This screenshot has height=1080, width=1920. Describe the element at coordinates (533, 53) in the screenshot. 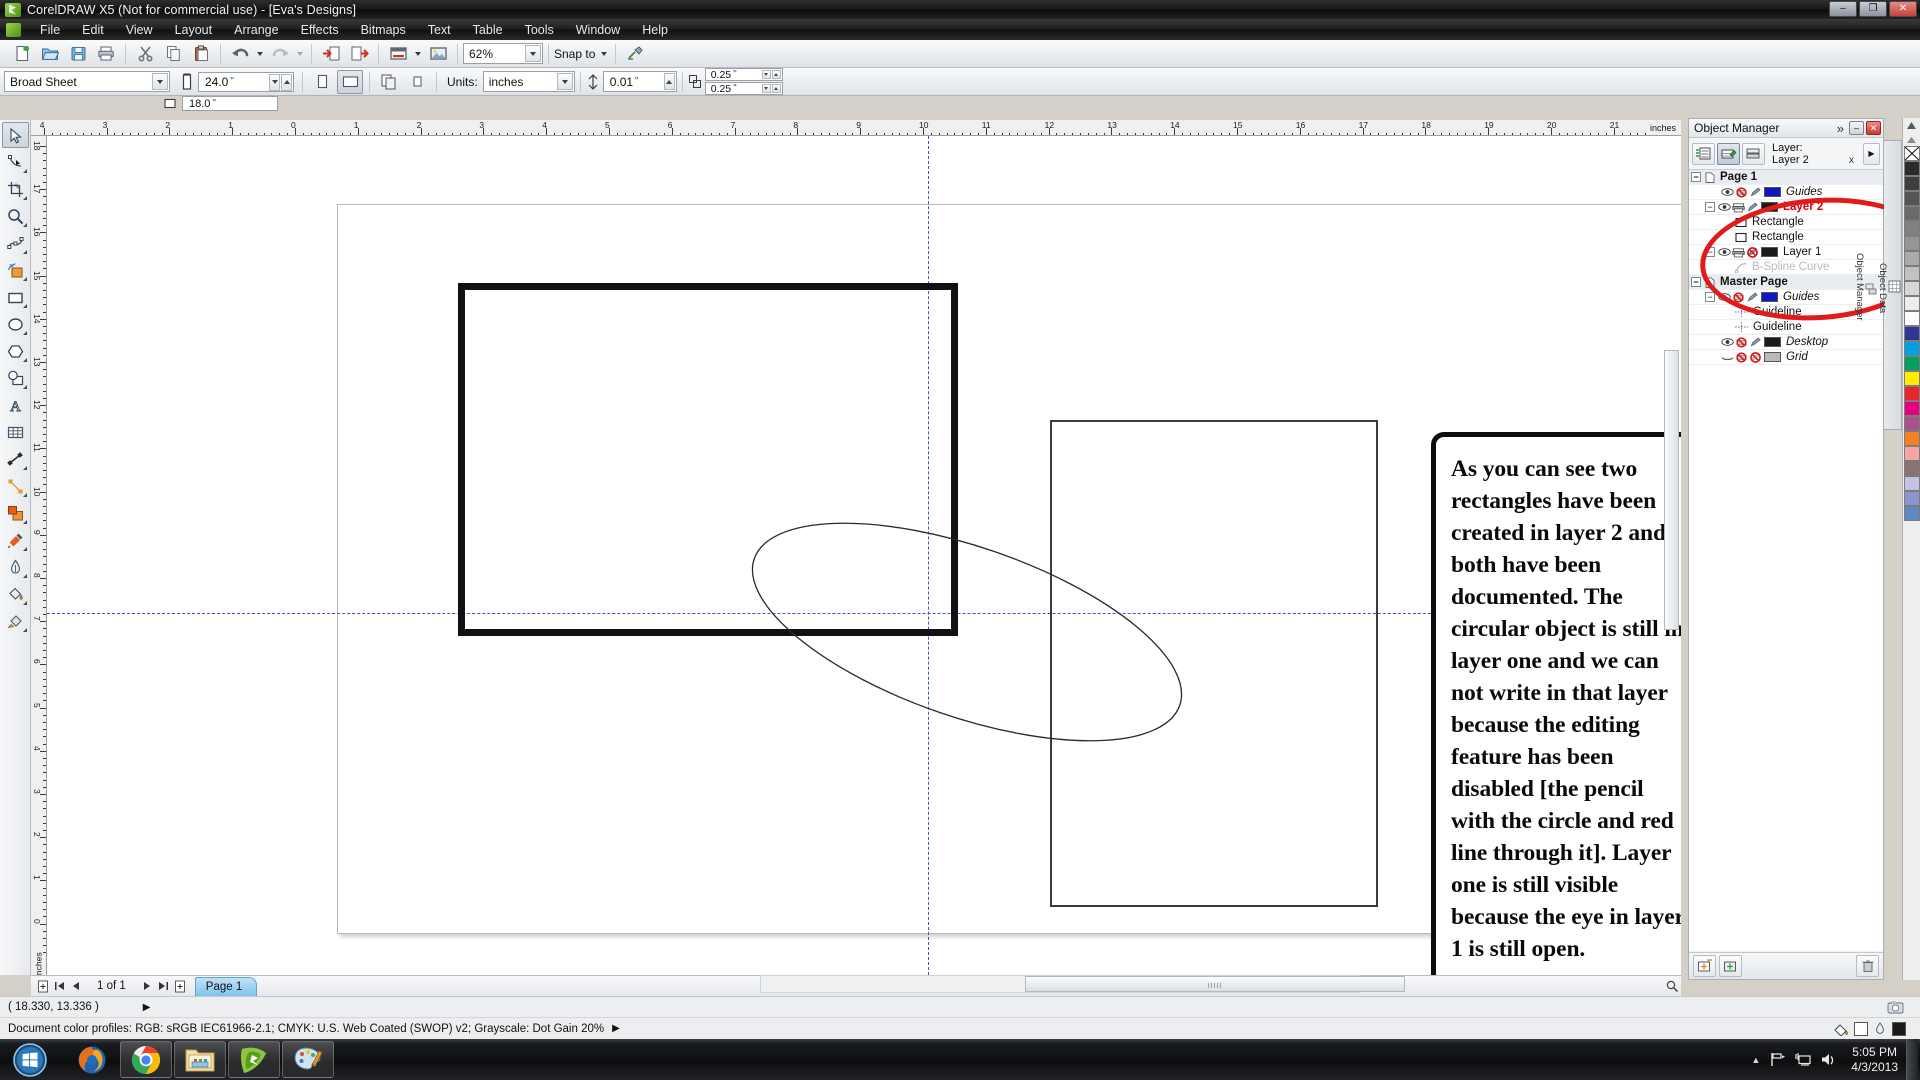

I see `zoom-dropdown-button` at that location.